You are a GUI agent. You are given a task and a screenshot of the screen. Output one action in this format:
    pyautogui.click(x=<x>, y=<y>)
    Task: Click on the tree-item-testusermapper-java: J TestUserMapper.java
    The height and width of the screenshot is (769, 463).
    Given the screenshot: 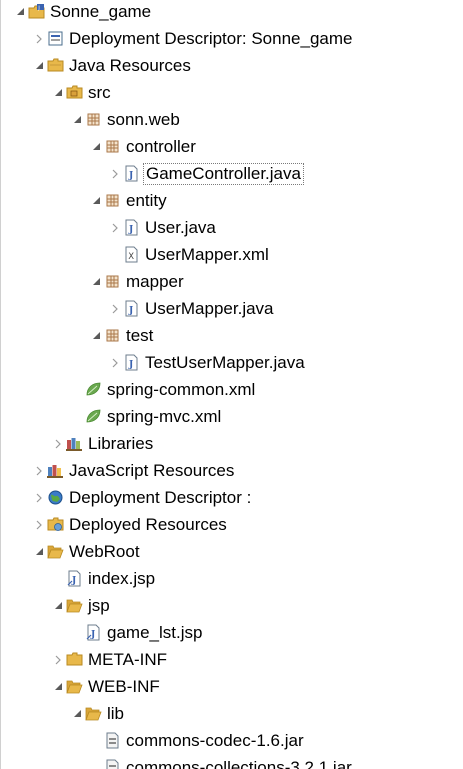 What is the action you would take?
    pyautogui.click(x=208, y=362)
    